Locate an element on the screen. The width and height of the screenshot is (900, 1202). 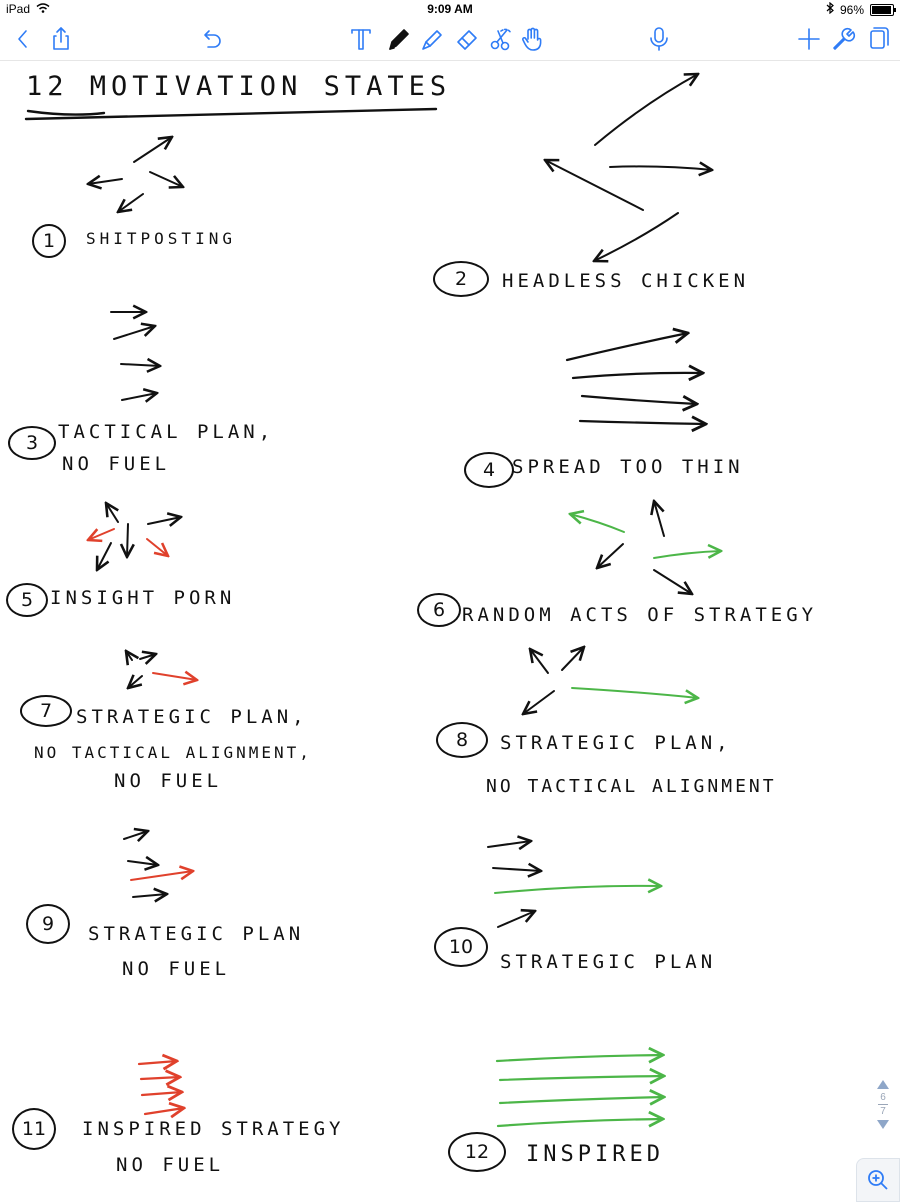
eraser-tool-button is located at coordinates (467, 39).